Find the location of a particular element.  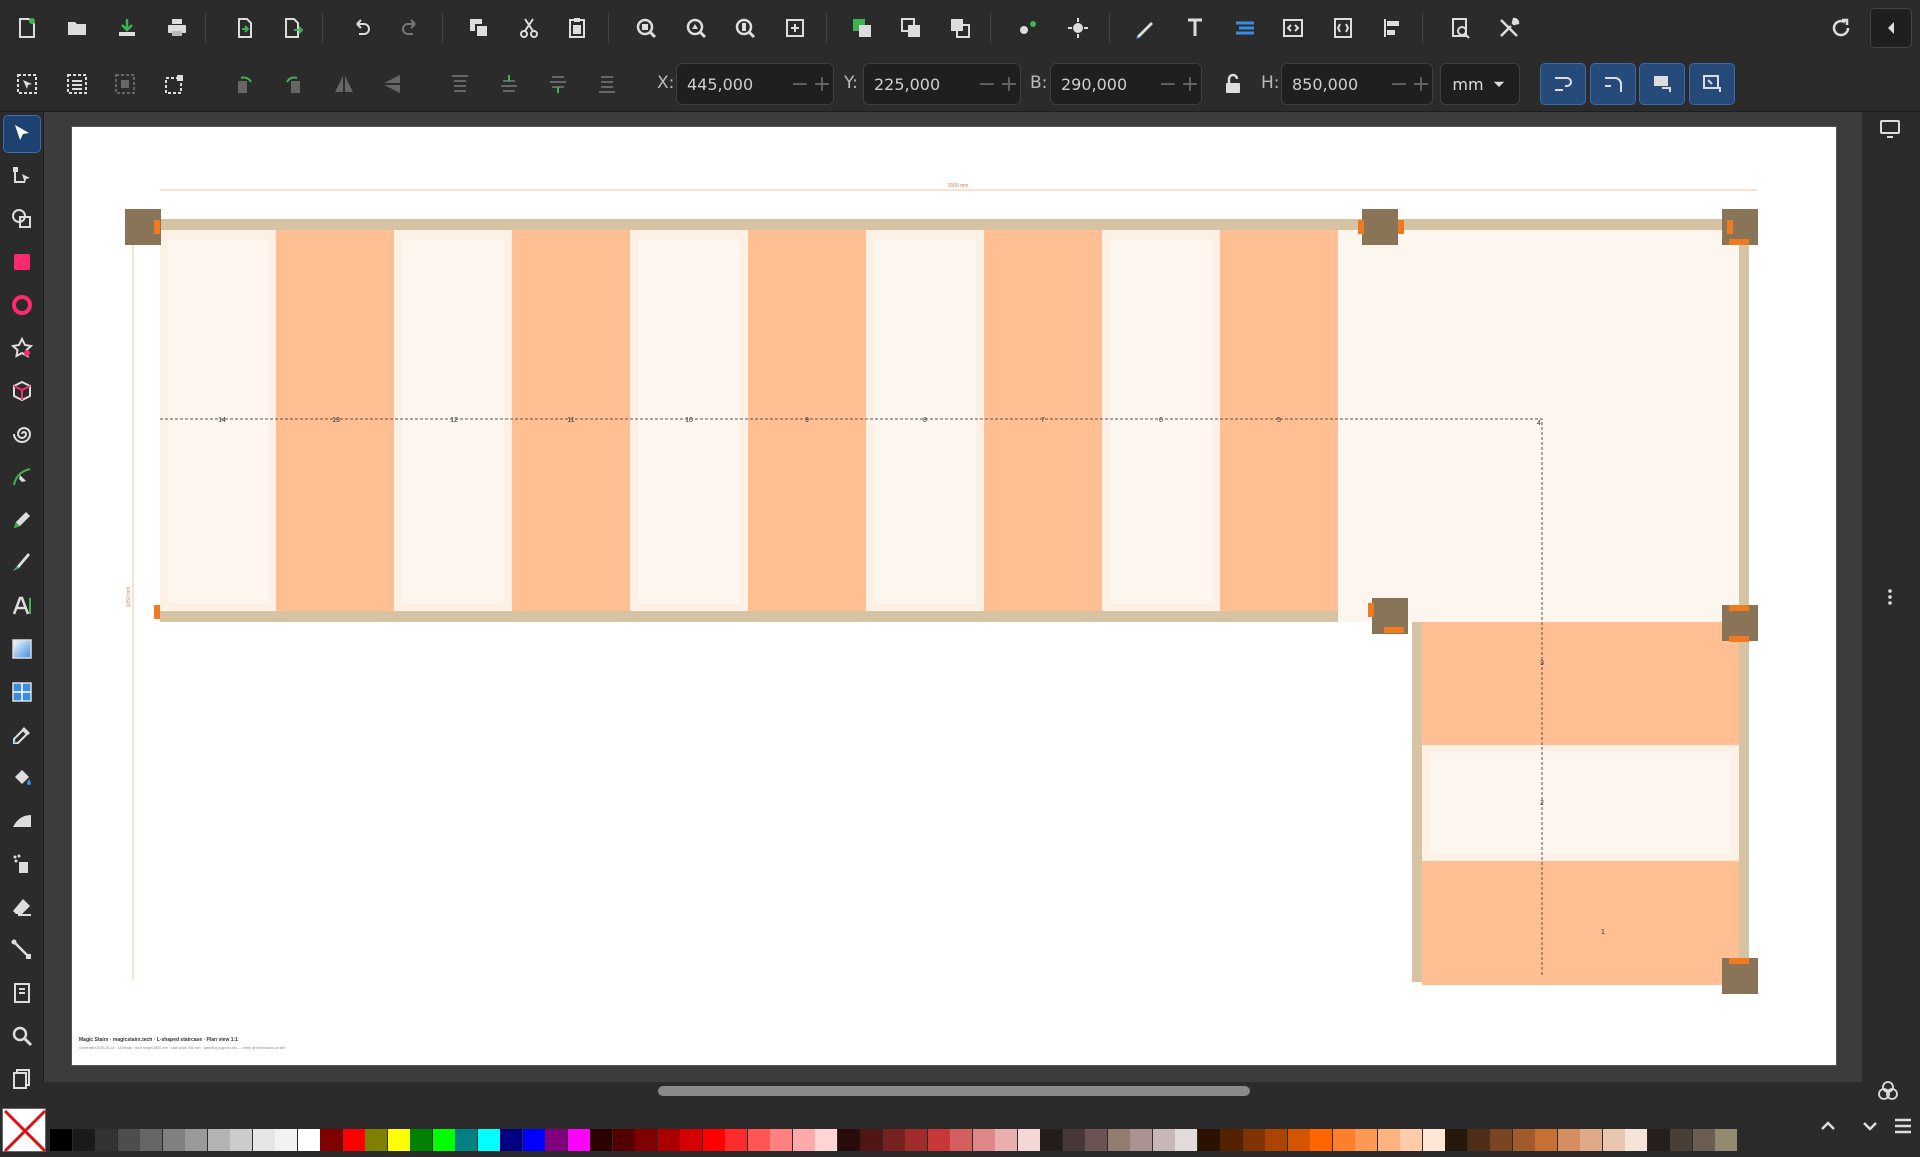

invert-selection-button is located at coordinates (125, 84).